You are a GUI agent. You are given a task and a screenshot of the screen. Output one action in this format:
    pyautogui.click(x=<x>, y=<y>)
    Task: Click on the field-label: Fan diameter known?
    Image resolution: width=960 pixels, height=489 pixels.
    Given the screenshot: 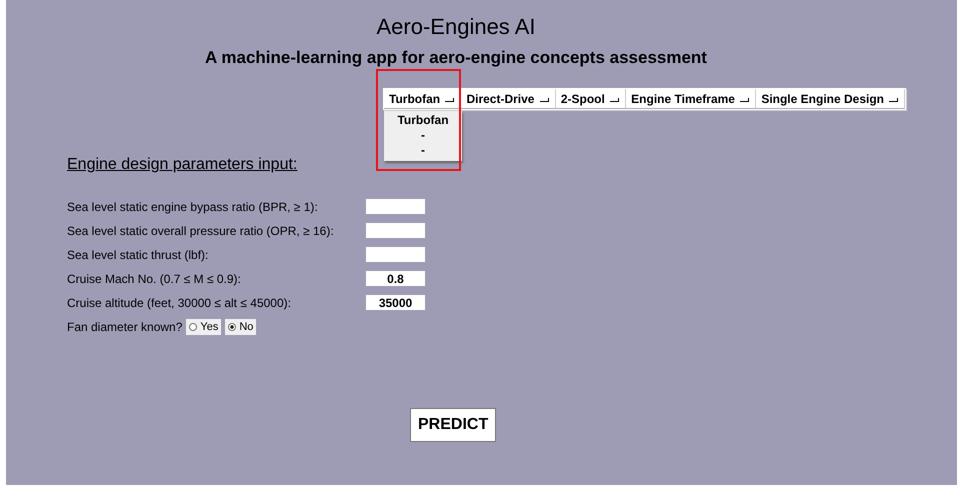 What is the action you would take?
    pyautogui.click(x=124, y=327)
    